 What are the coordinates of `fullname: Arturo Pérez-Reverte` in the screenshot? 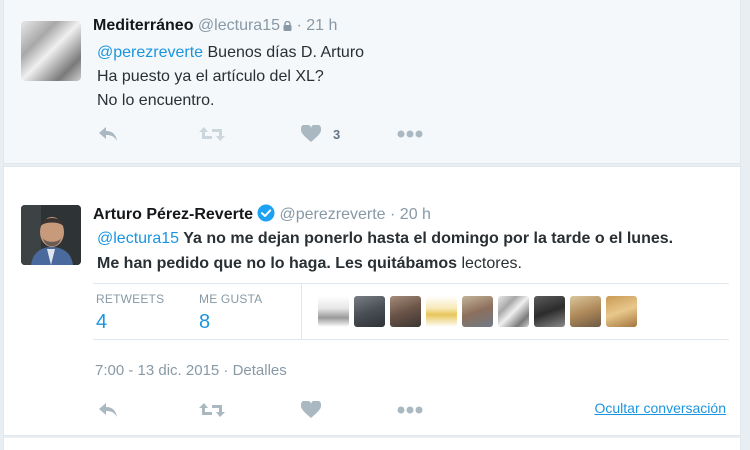 It's located at (173, 214).